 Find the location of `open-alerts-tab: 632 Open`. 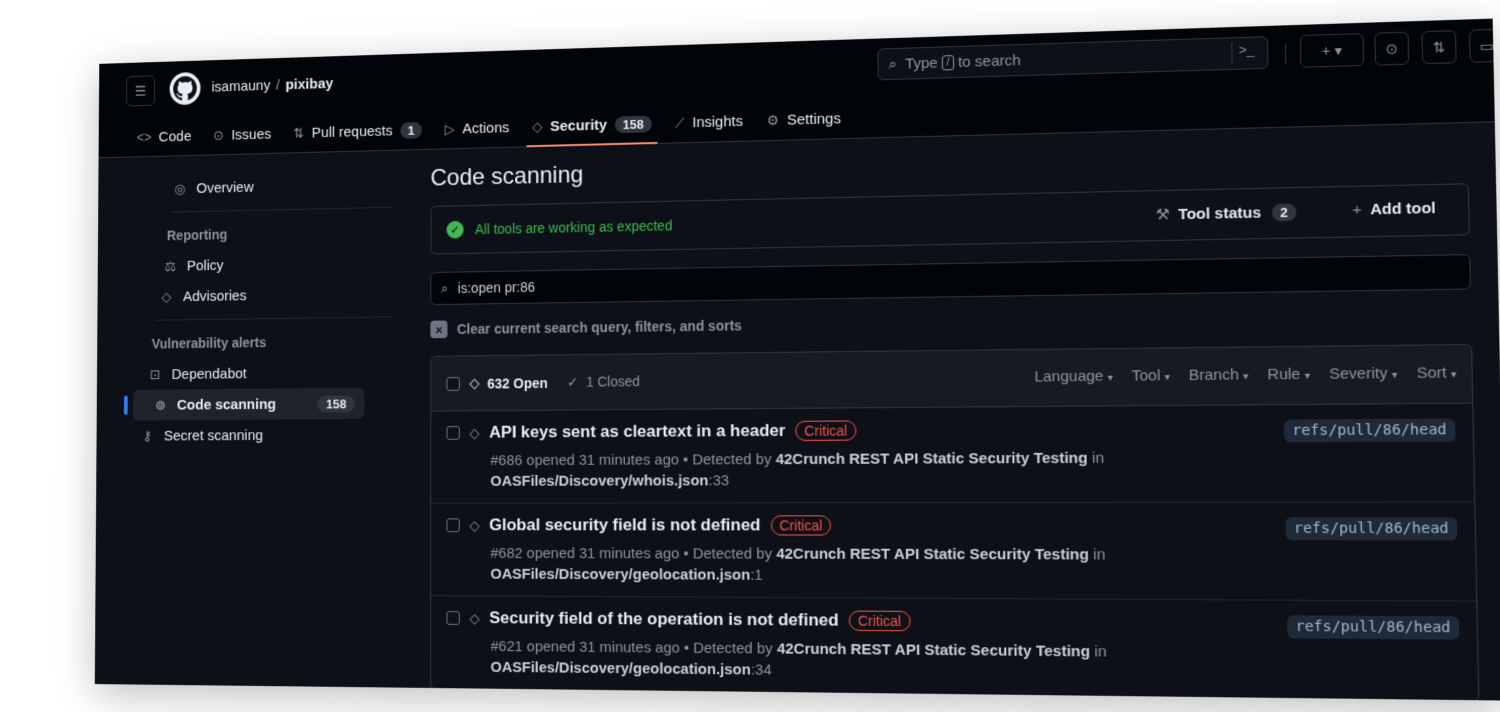

open-alerts-tab: 632 Open is located at coordinates (517, 383).